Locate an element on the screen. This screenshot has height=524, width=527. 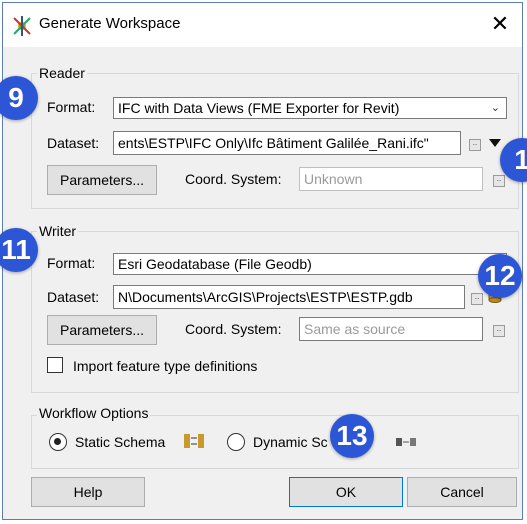
chevron-down-icon: ⌄ is located at coordinates (495, 108).